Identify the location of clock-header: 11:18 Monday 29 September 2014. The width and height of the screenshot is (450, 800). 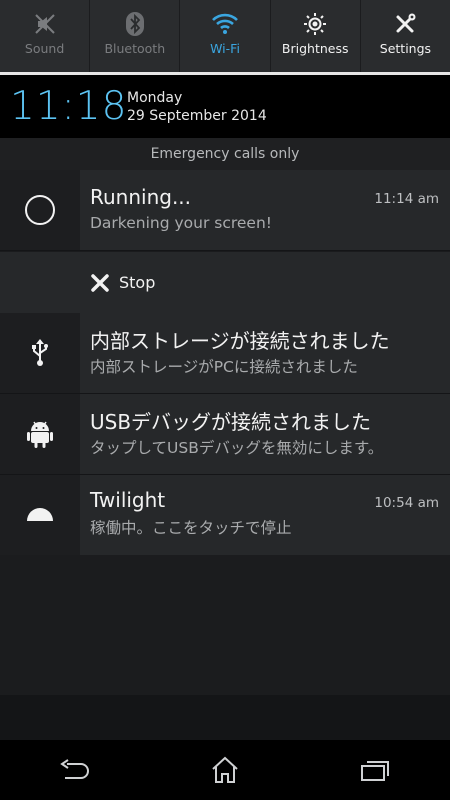
(225, 106).